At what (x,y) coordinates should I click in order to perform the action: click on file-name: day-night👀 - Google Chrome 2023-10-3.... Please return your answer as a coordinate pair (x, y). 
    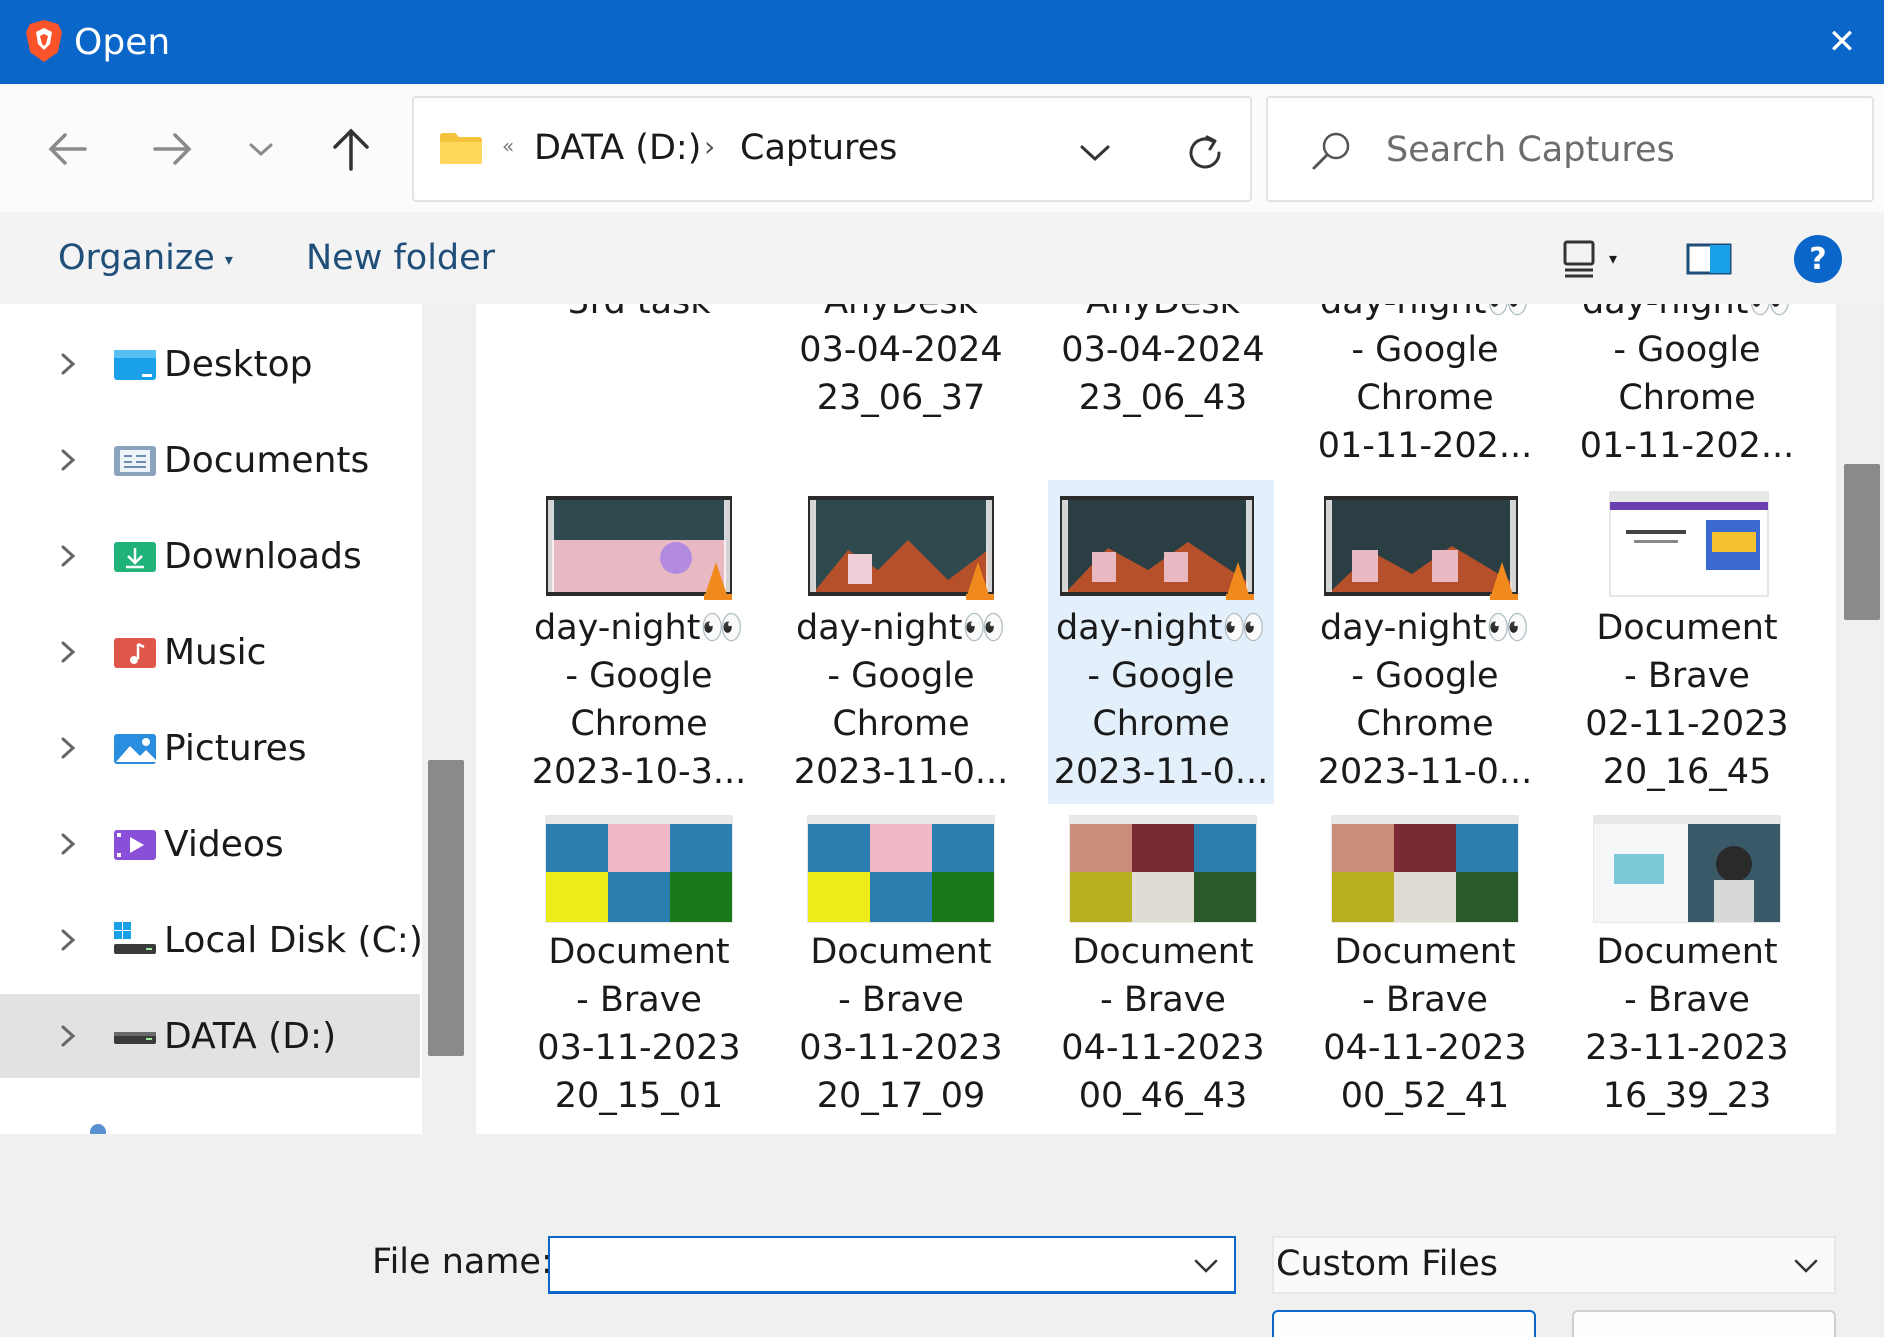
    Looking at the image, I should click on (639, 700).